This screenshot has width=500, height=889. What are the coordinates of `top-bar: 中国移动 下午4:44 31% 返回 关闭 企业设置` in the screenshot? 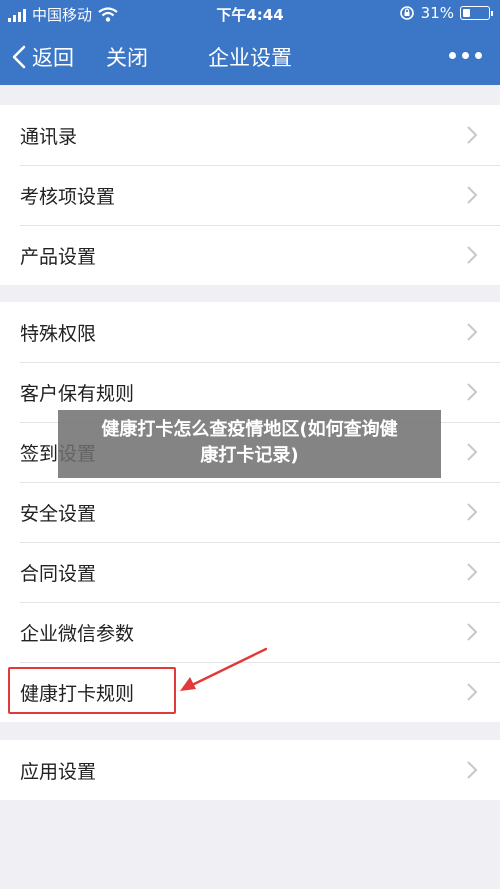 It's located at (250, 42).